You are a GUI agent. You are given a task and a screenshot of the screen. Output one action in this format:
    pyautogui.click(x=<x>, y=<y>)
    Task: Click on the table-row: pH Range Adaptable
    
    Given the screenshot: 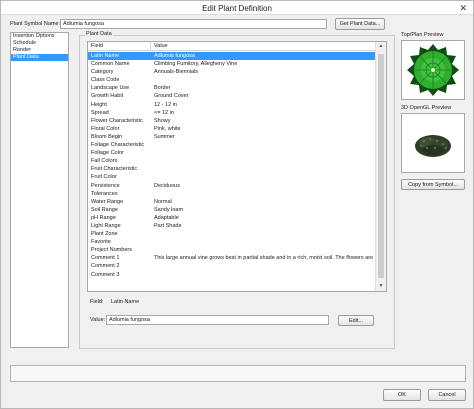 What is the action you would take?
    pyautogui.click(x=232, y=218)
    